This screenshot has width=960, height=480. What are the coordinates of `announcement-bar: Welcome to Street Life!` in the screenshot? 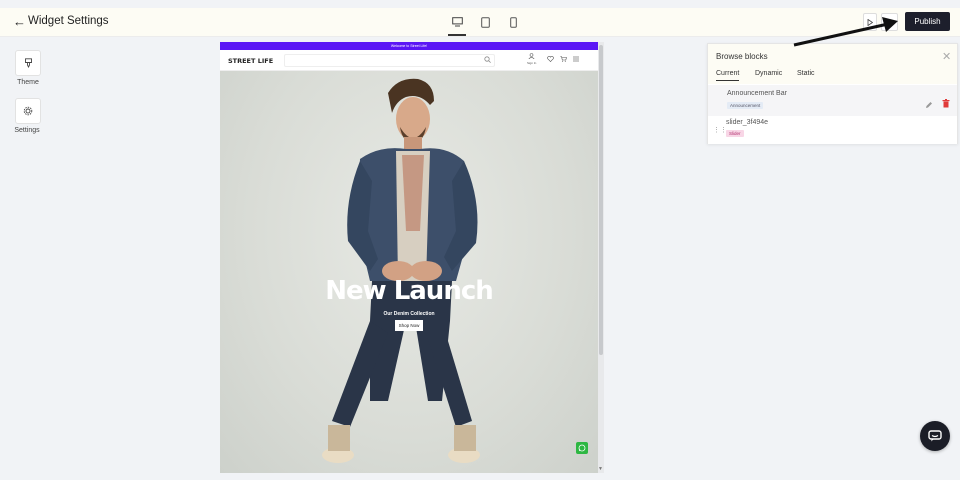 It's located at (409, 46).